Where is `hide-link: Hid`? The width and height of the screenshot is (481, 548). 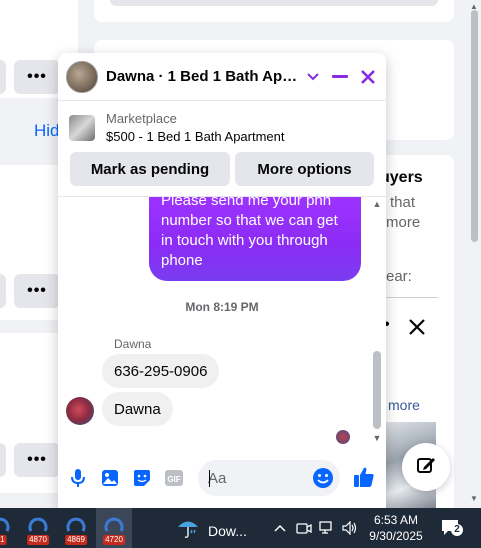
hide-link: Hid is located at coordinates (47, 131).